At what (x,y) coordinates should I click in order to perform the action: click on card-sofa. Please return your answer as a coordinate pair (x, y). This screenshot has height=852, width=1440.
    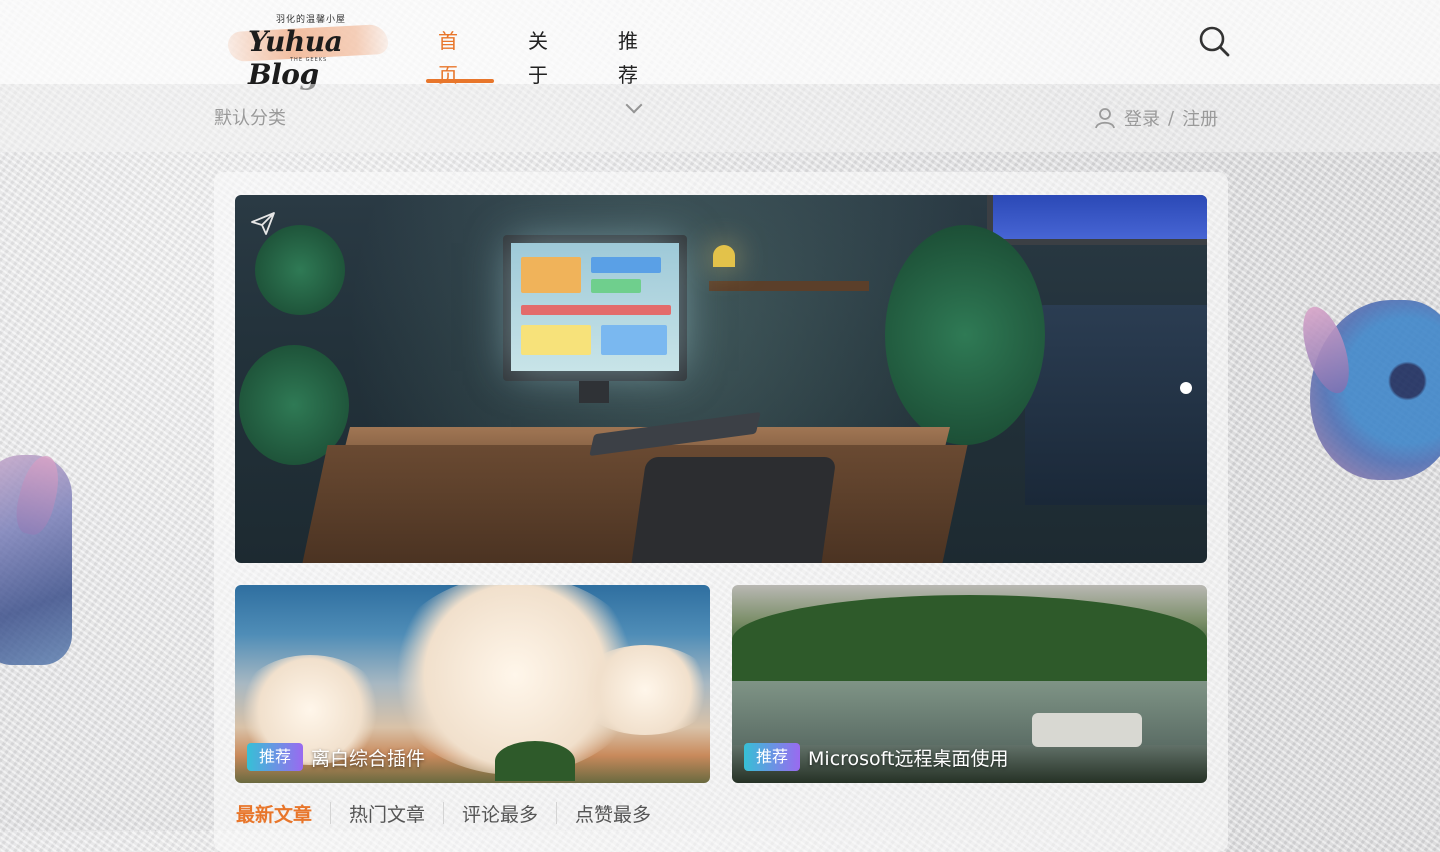
    Looking at the image, I should click on (1087, 730).